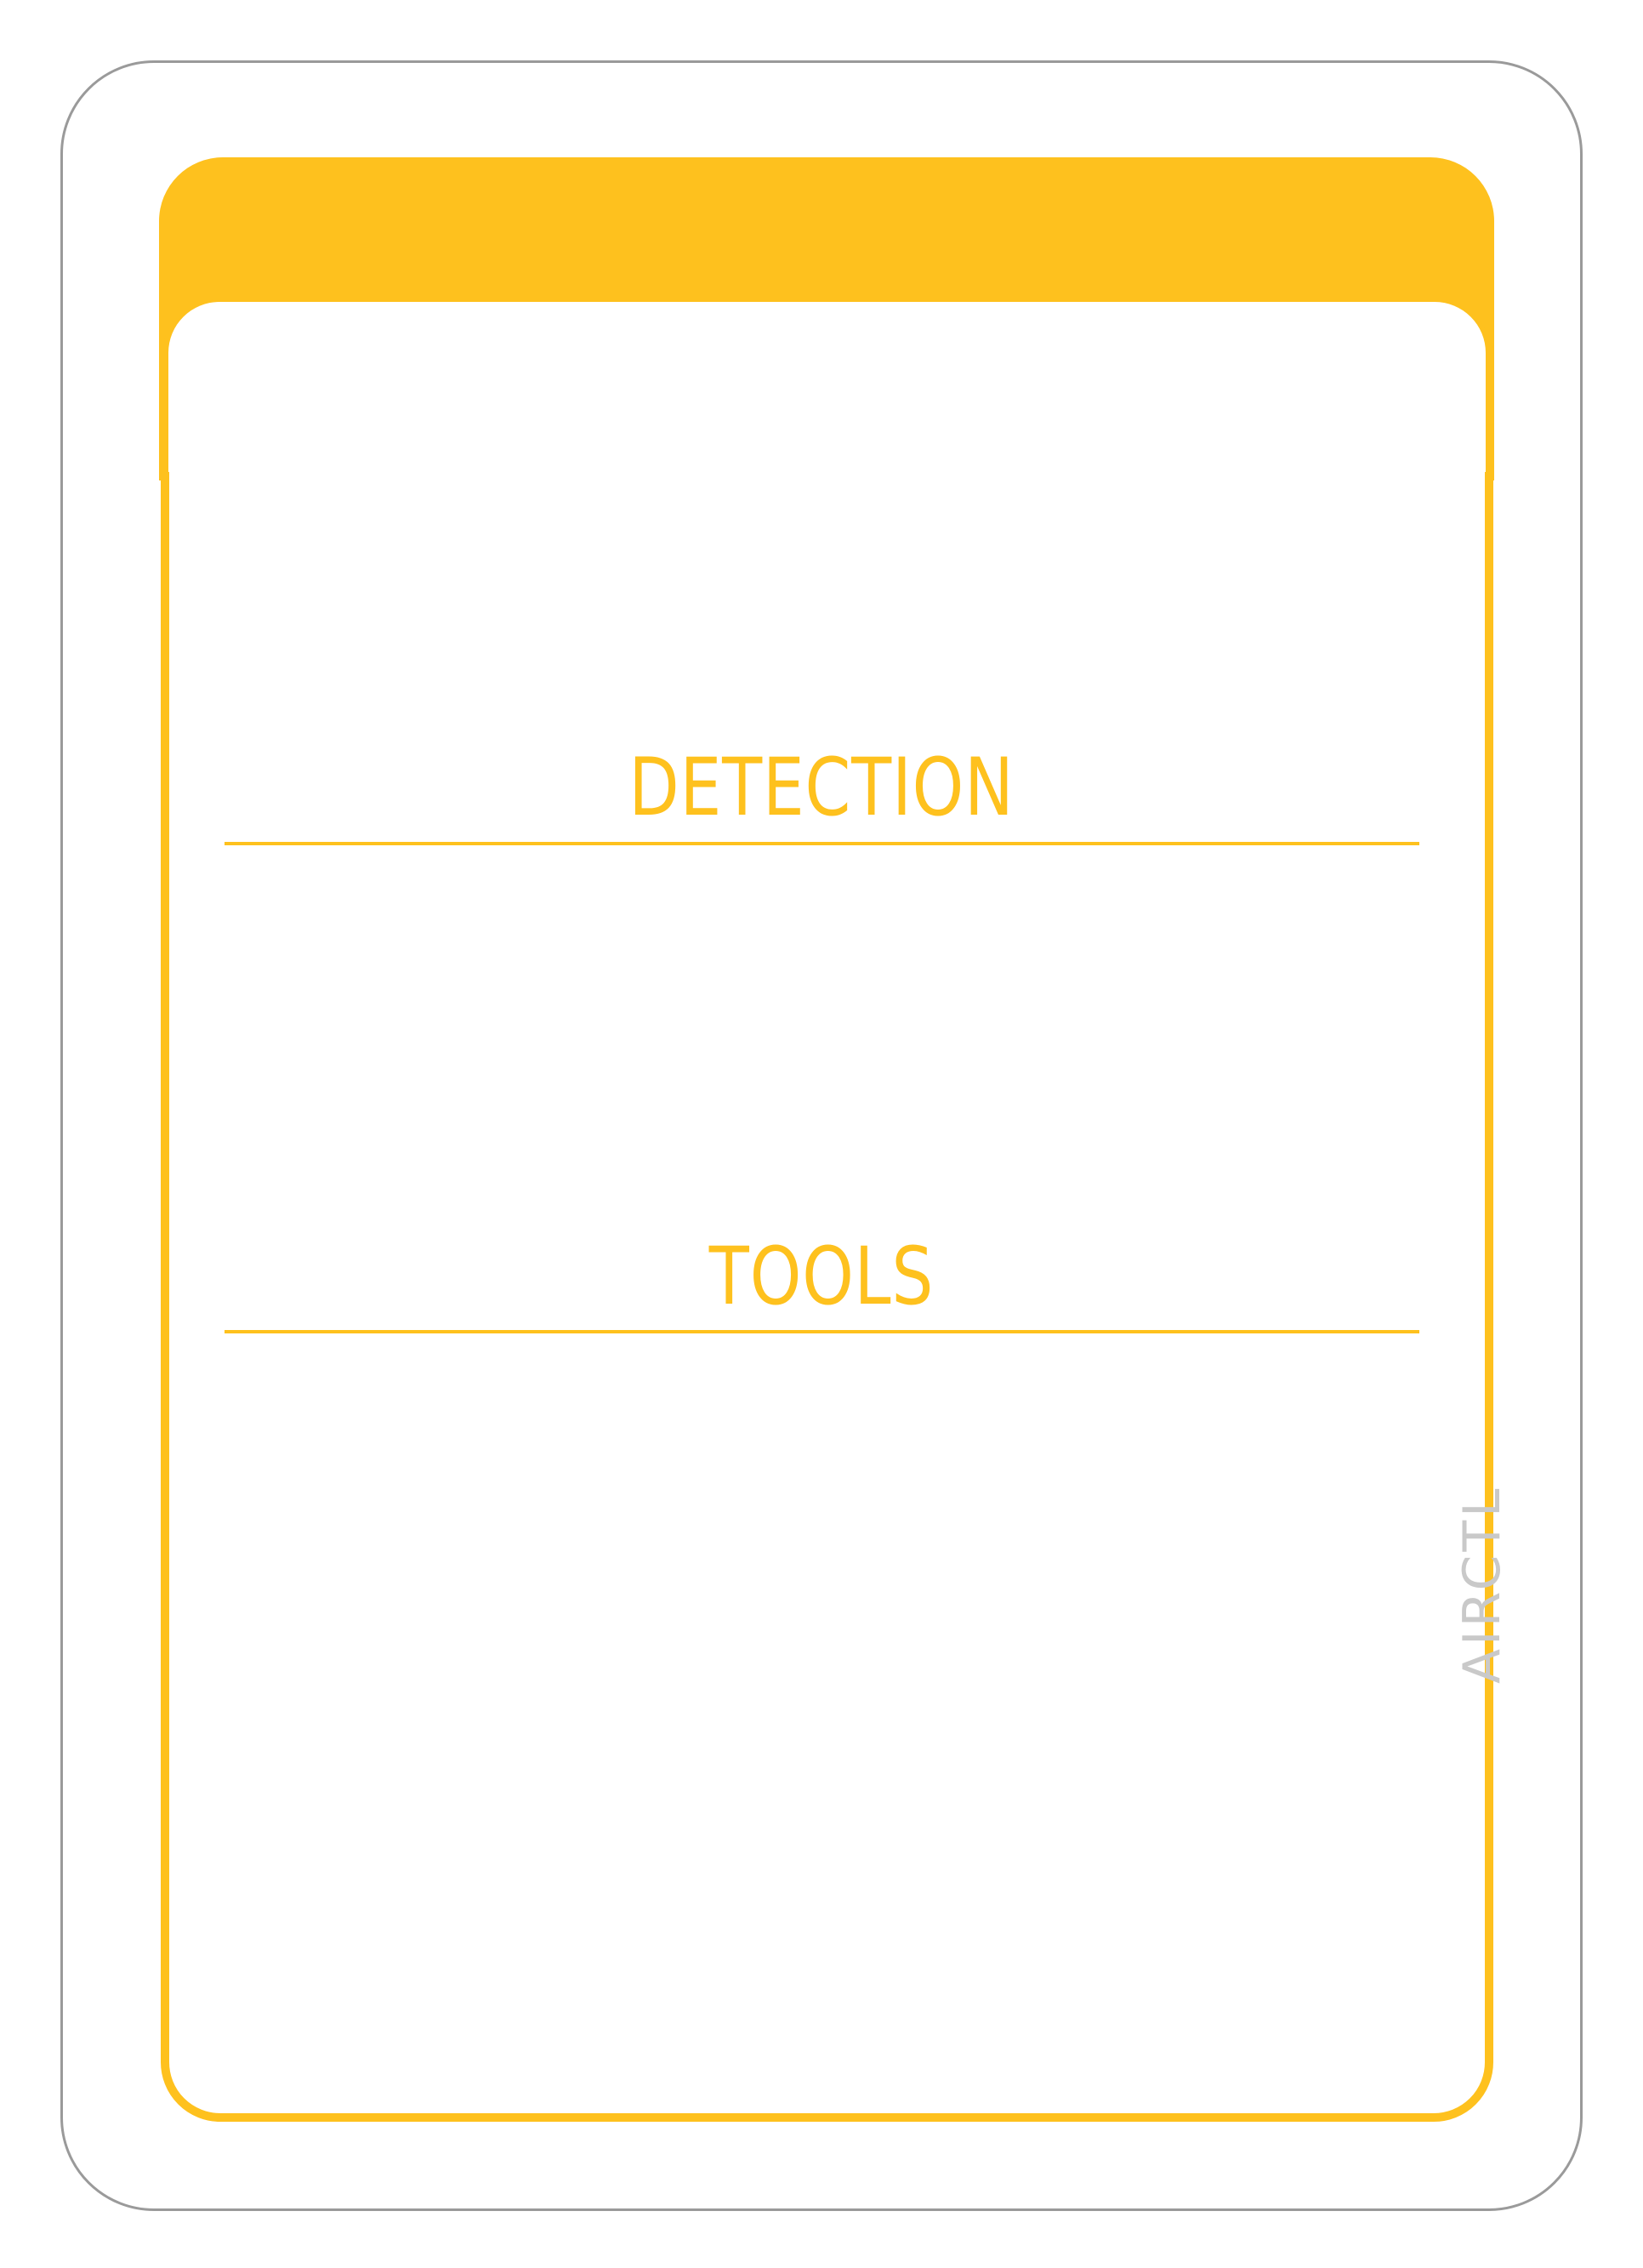  What do you see at coordinates (827, 387) in the screenshot?
I see `card-inner-panel-top` at bounding box center [827, 387].